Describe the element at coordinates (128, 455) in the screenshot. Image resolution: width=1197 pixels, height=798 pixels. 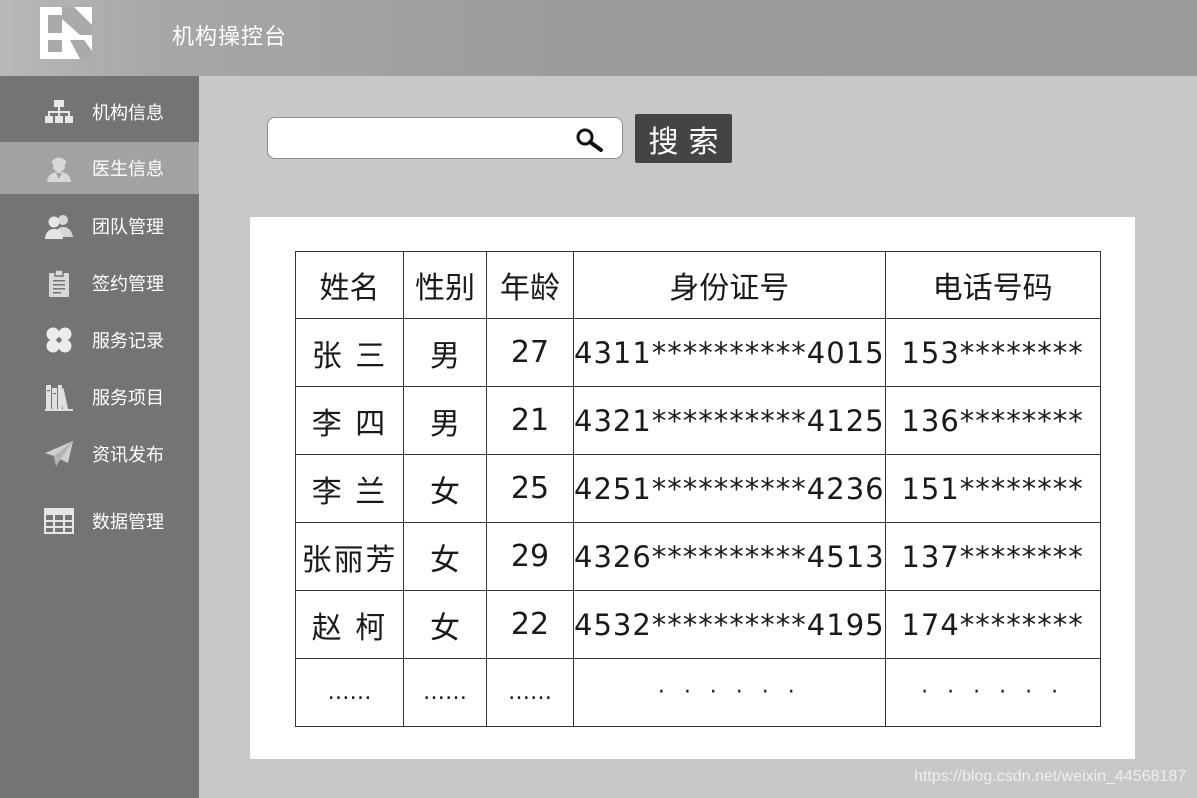
I see `sidebar-item-label: 资讯发布` at that location.